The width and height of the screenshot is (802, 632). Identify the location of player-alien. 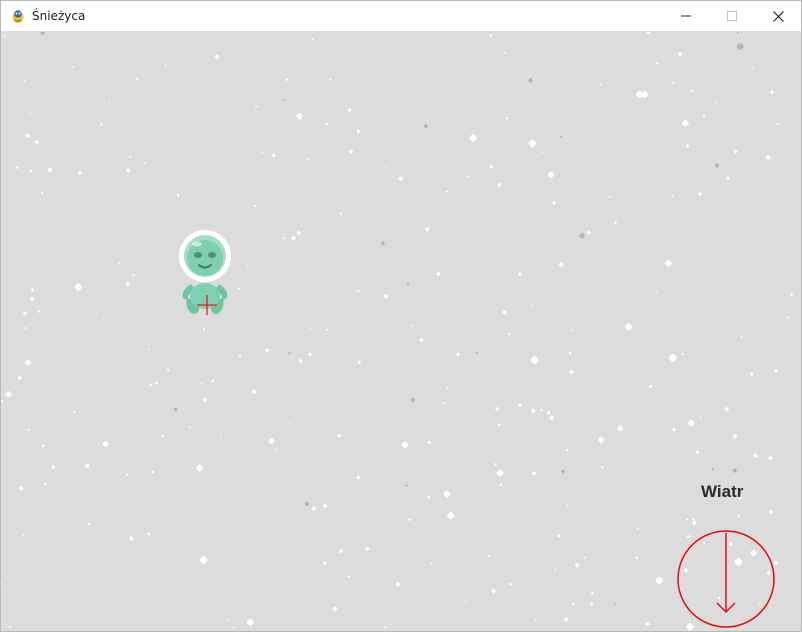
(205, 272).